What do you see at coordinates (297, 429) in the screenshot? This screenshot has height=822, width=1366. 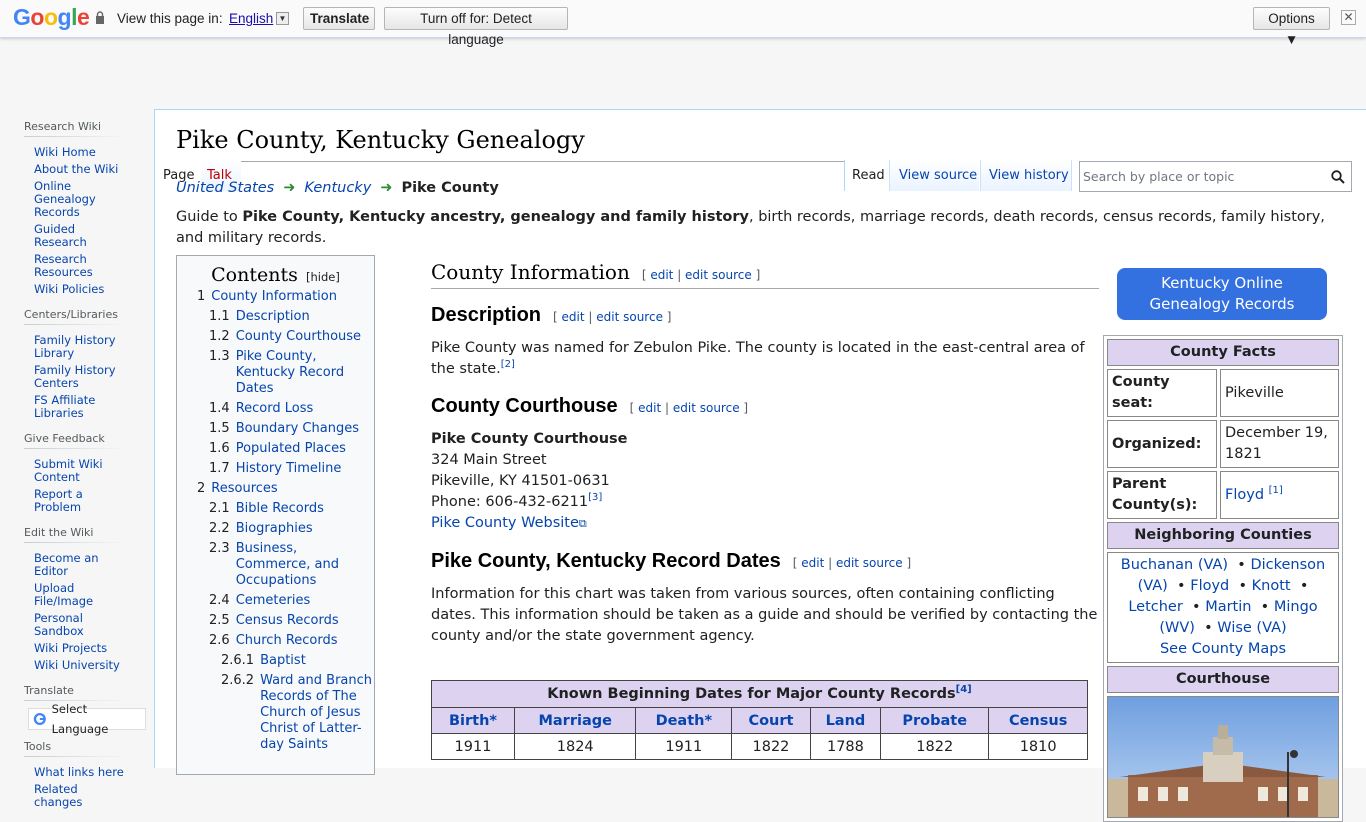 I see `toc-link: Boundary Changes` at bounding box center [297, 429].